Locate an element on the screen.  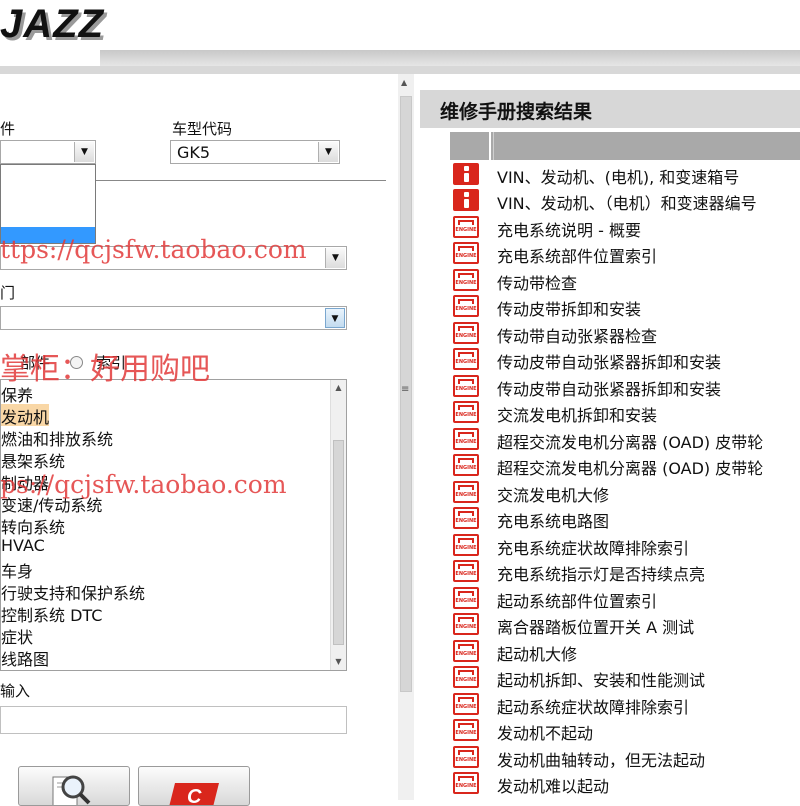
watermark-url: ttps://qcjsfw.taobao.com is located at coordinates (153, 249).